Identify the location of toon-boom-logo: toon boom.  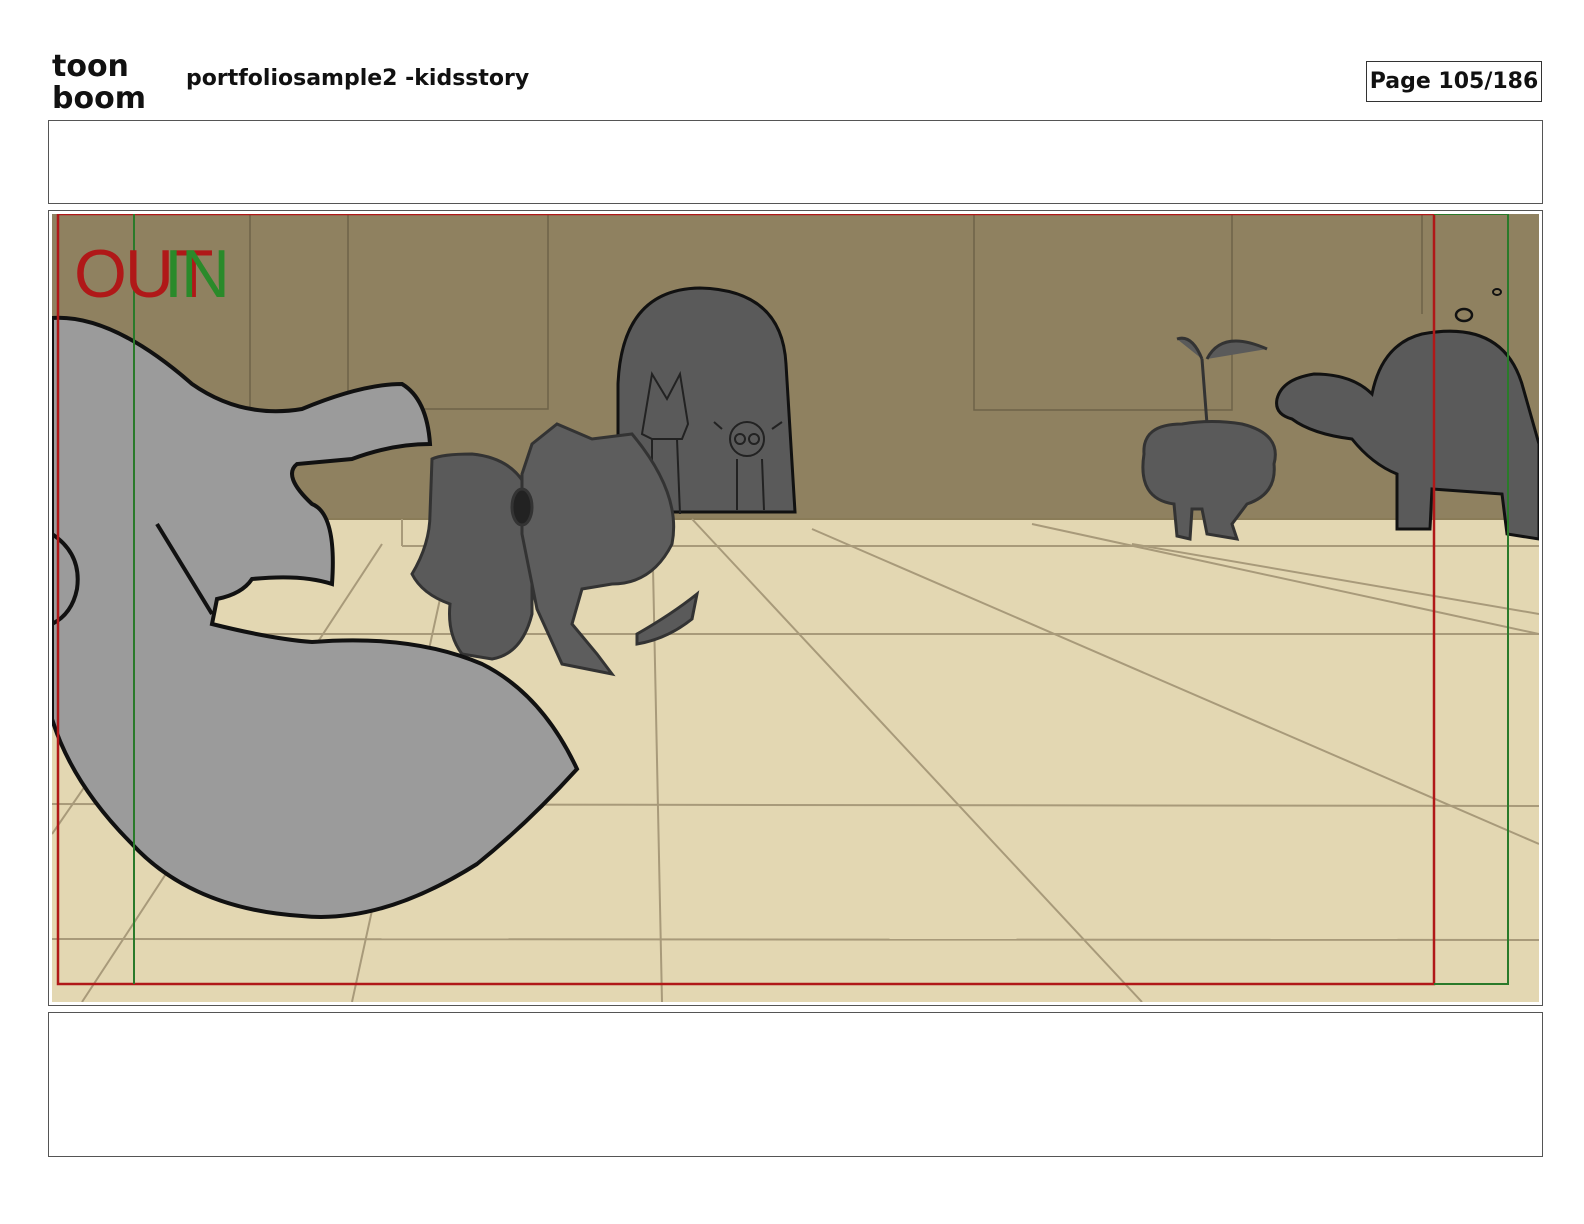
(99, 81).